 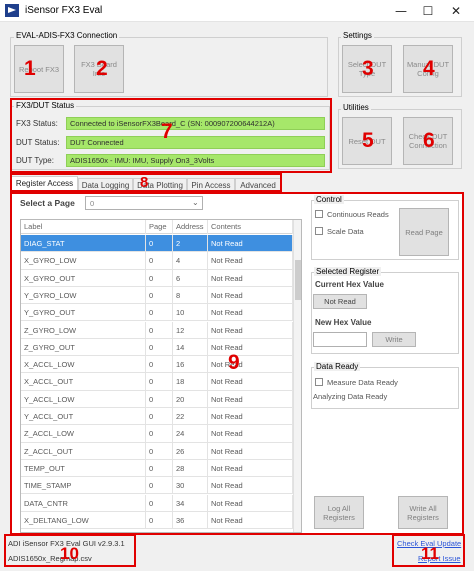 I want to click on table-row: X_DELTANG_LOW 0 36 Not Read, so click(x=157, y=520).